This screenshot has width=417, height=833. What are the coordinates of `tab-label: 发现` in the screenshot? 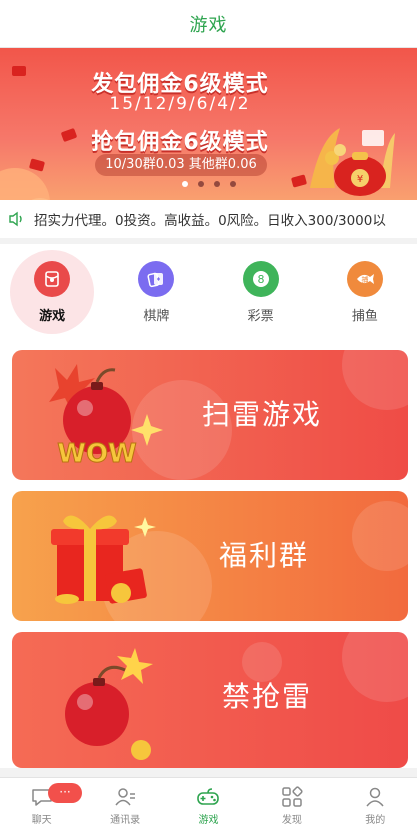 It's located at (291, 820).